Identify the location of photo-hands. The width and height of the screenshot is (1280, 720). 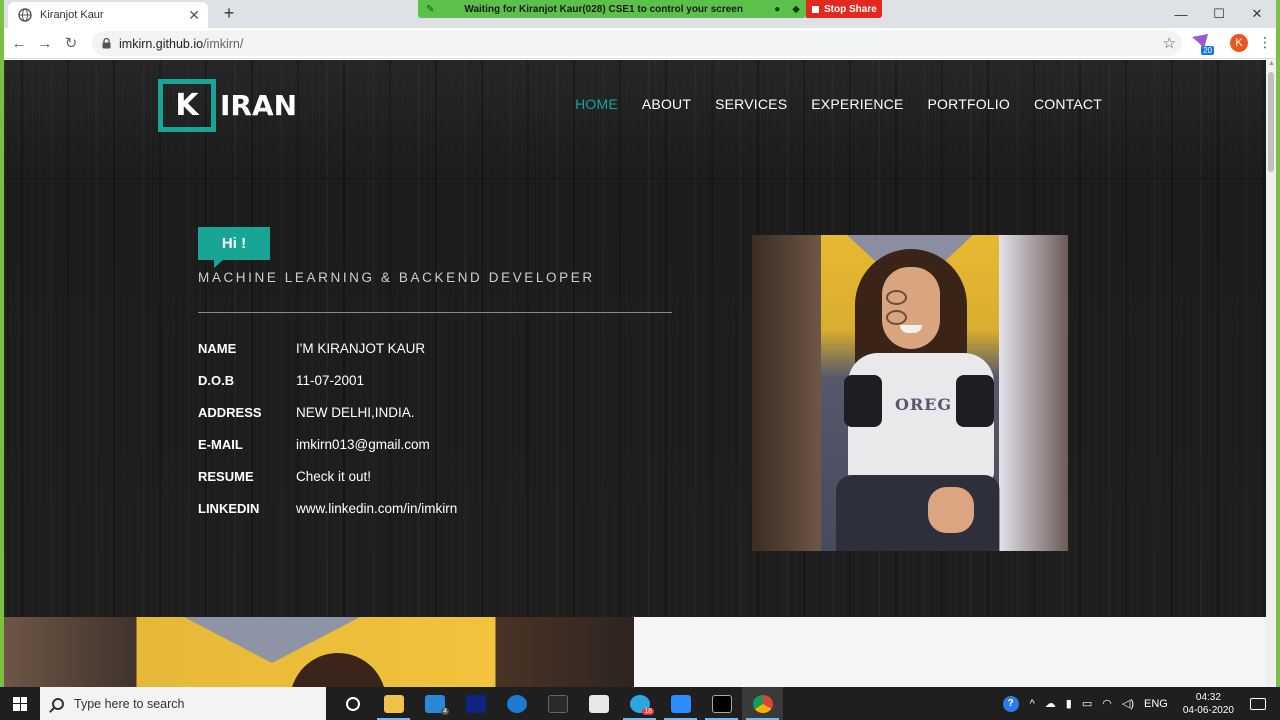
(951, 510).